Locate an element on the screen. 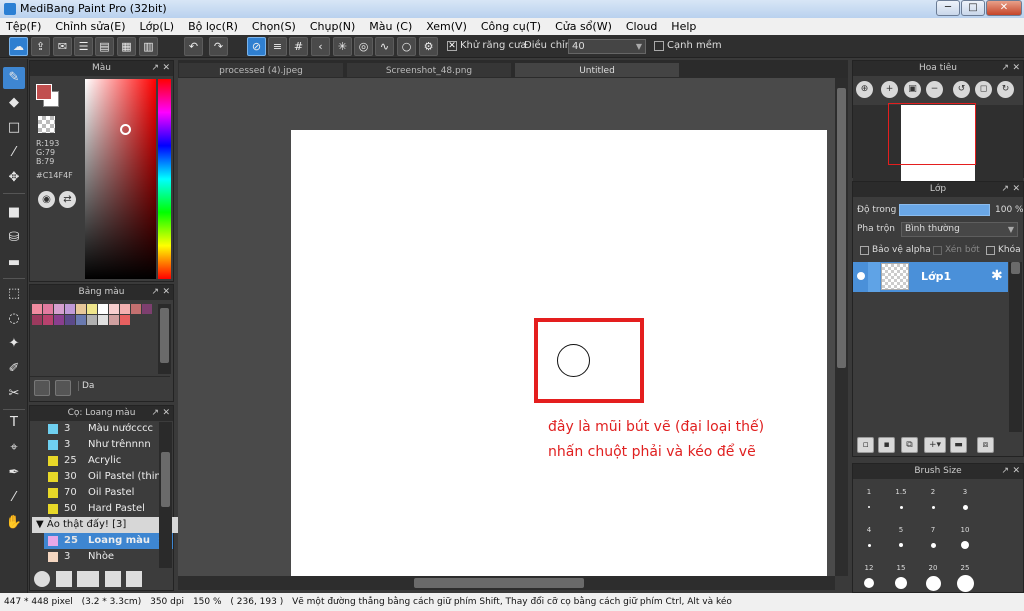 This screenshot has width=1024, height=611. select-eraser-tool-icon: ✂ is located at coordinates (14, 394).